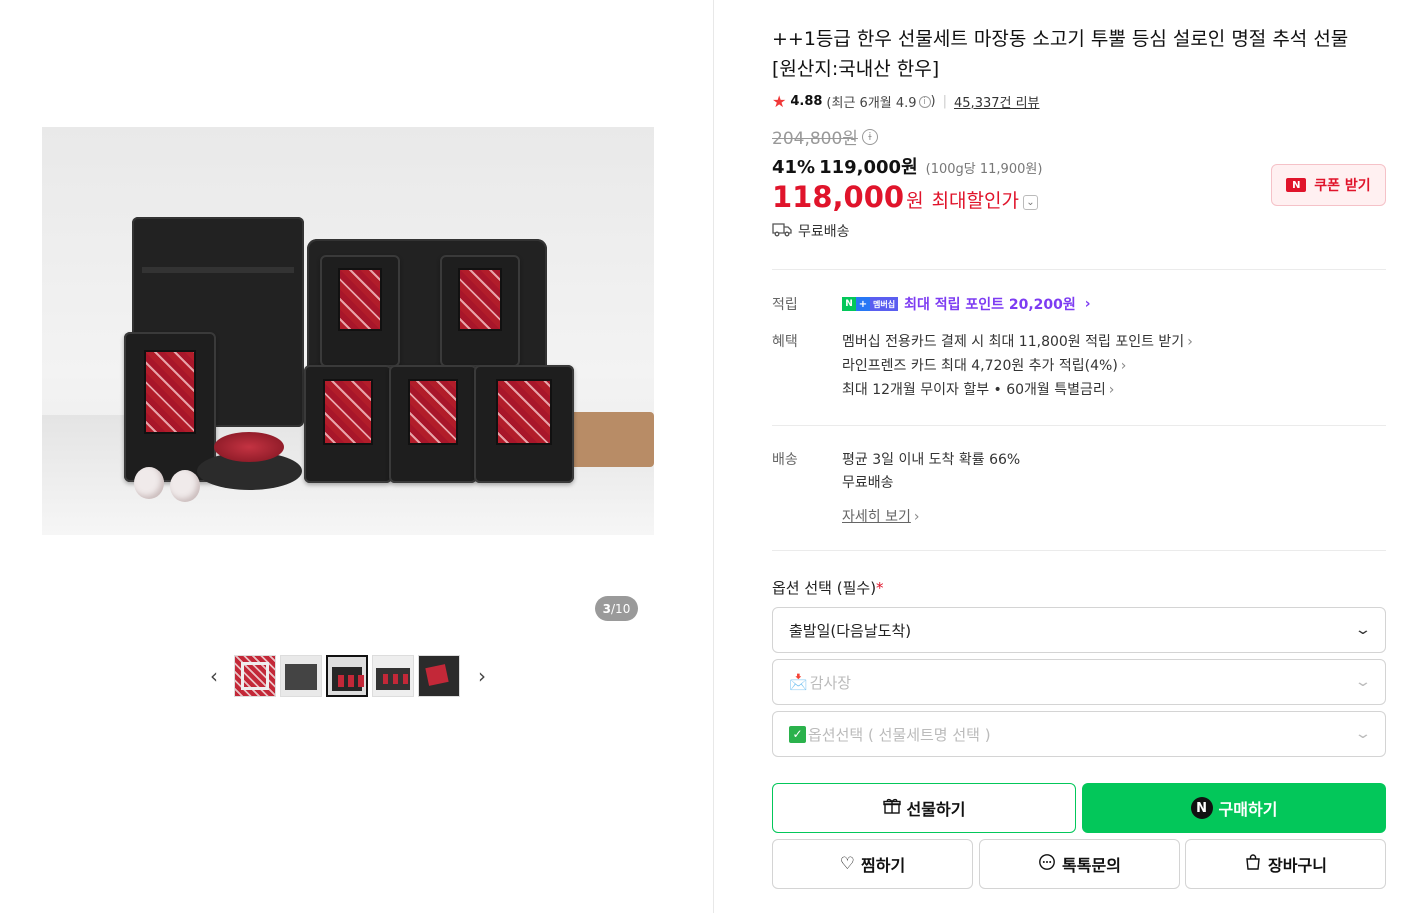 Image resolution: width=1408 pixels, height=913 pixels. What do you see at coordinates (966, 304) in the screenshot?
I see `membership-points-link: N + 멤버십 최대 적립 포인트 20,200원 ›` at bounding box center [966, 304].